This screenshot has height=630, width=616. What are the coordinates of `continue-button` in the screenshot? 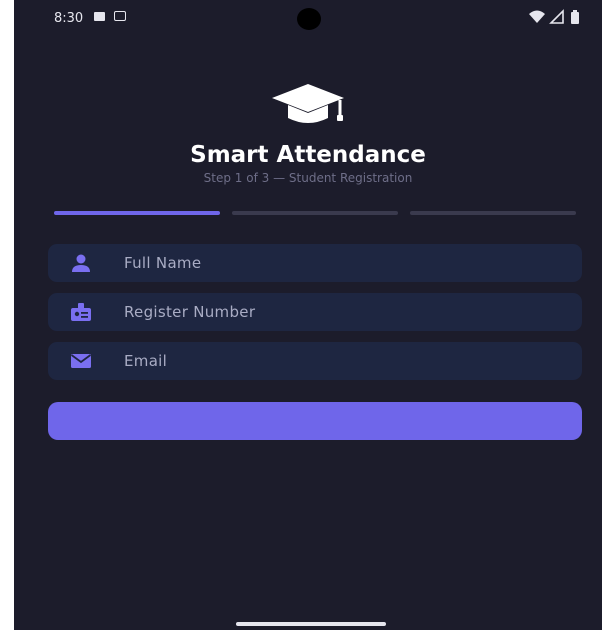 It's located at (315, 421).